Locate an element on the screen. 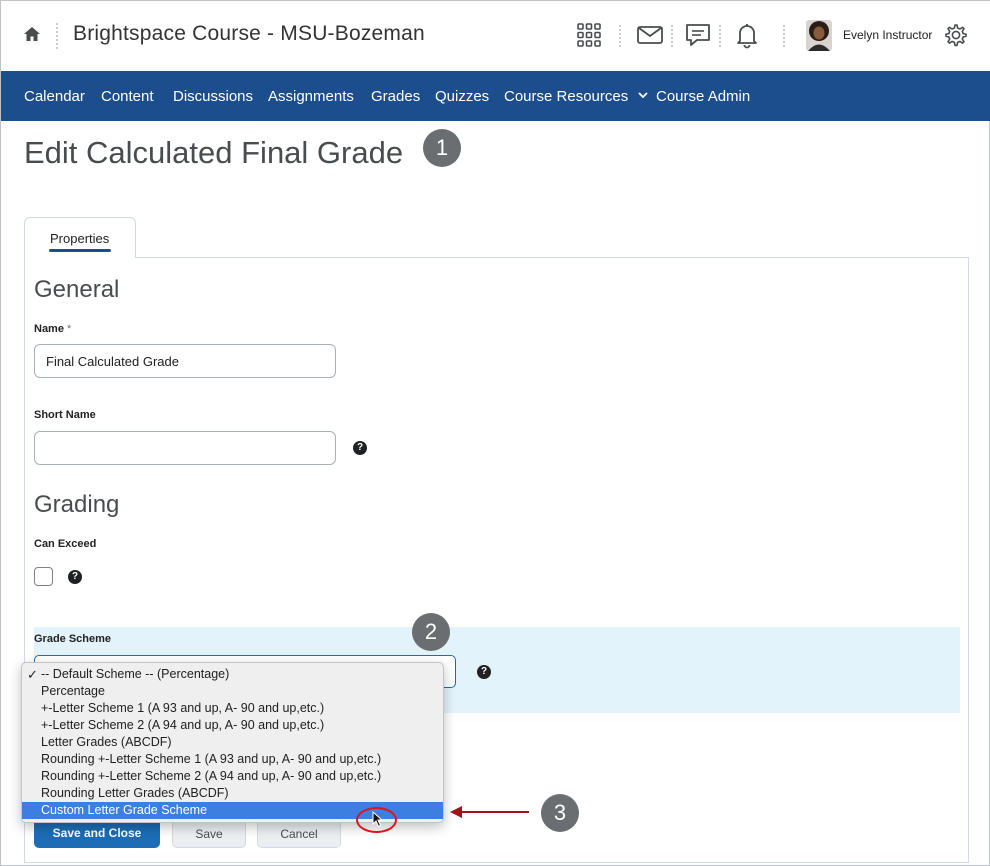 The height and width of the screenshot is (866, 990). can-exceed-label: Can Exceed is located at coordinates (65, 544).